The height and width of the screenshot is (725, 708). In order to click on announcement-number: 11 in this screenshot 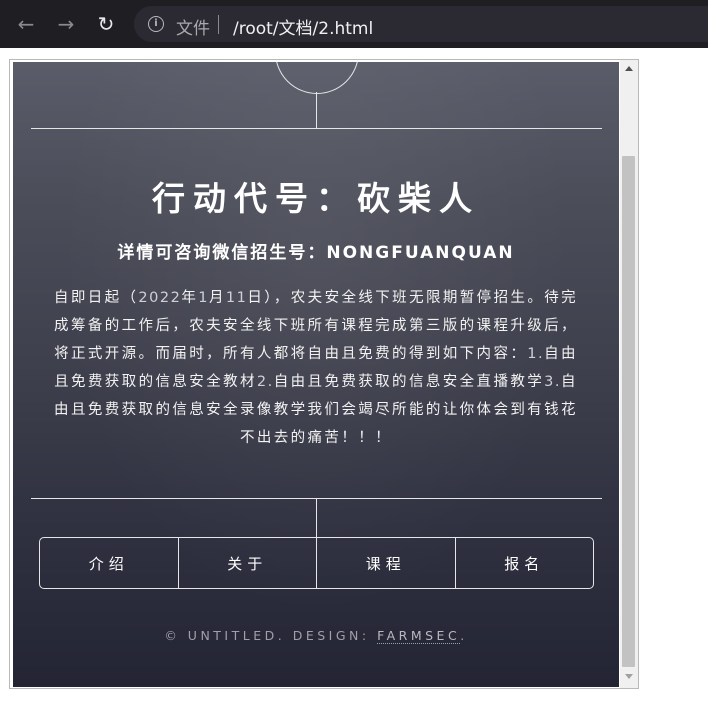, I will do `click(236, 298)`.